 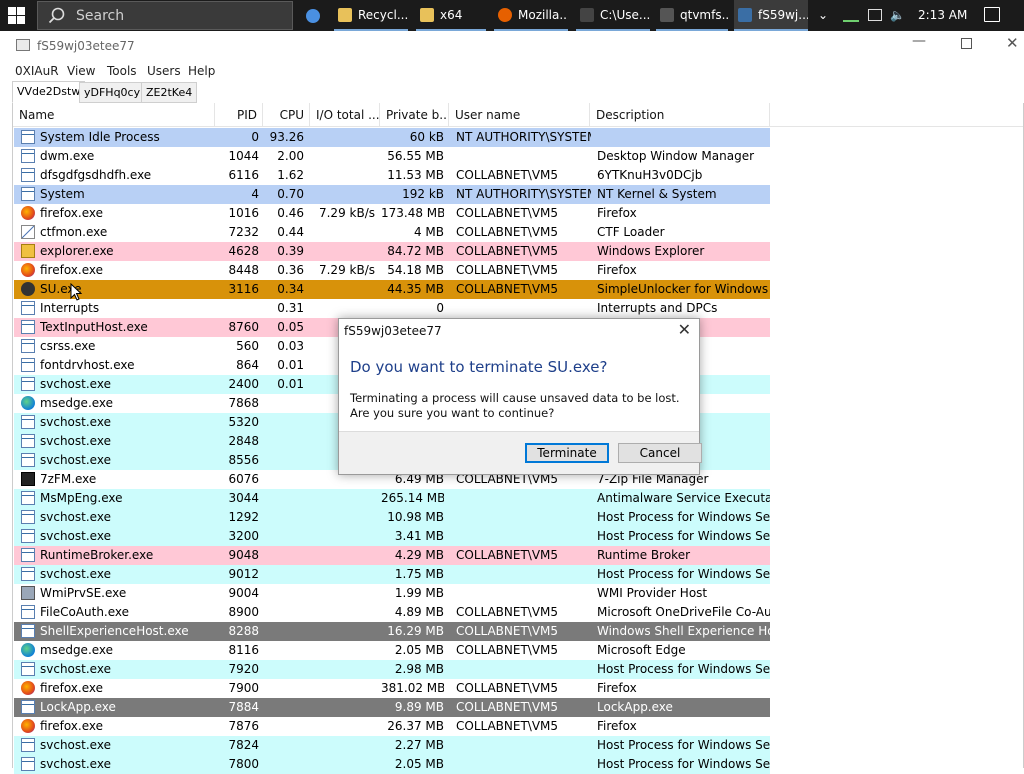 What do you see at coordinates (617, 726) in the screenshot?
I see `cell-desc: Firefox` at bounding box center [617, 726].